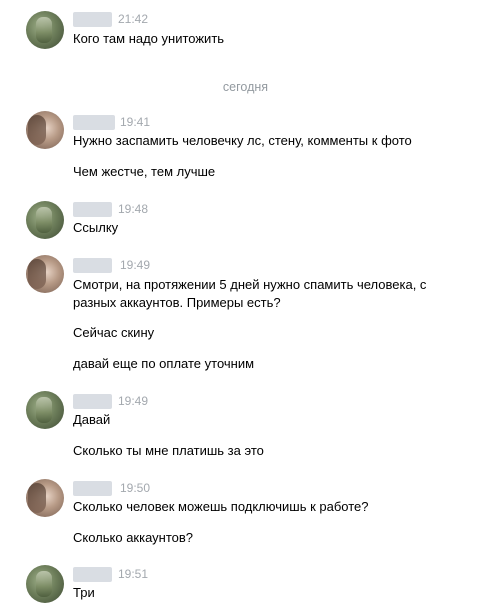 Image resolution: width=491 pixels, height=603 pixels. Describe the element at coordinates (149, 38) in the screenshot. I see `message-text: Кого там надо унитожить` at that location.